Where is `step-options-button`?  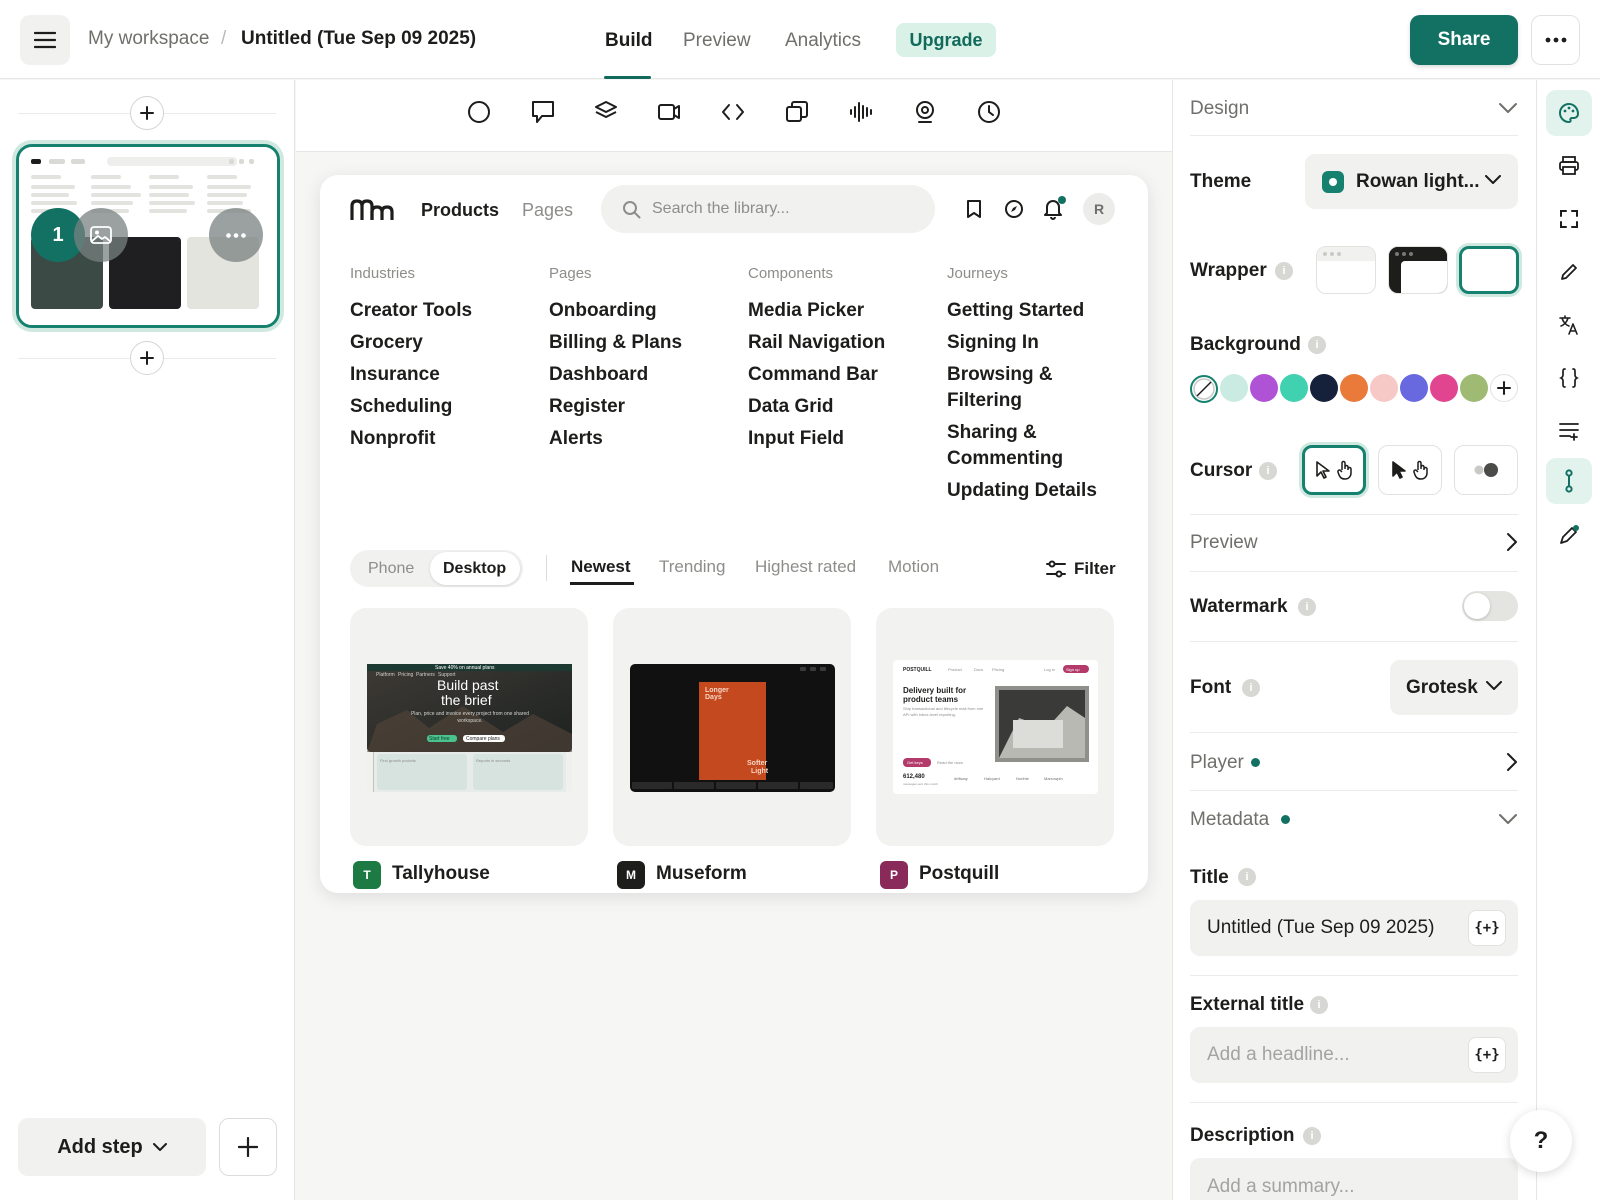
step-options-button is located at coordinates (236, 235).